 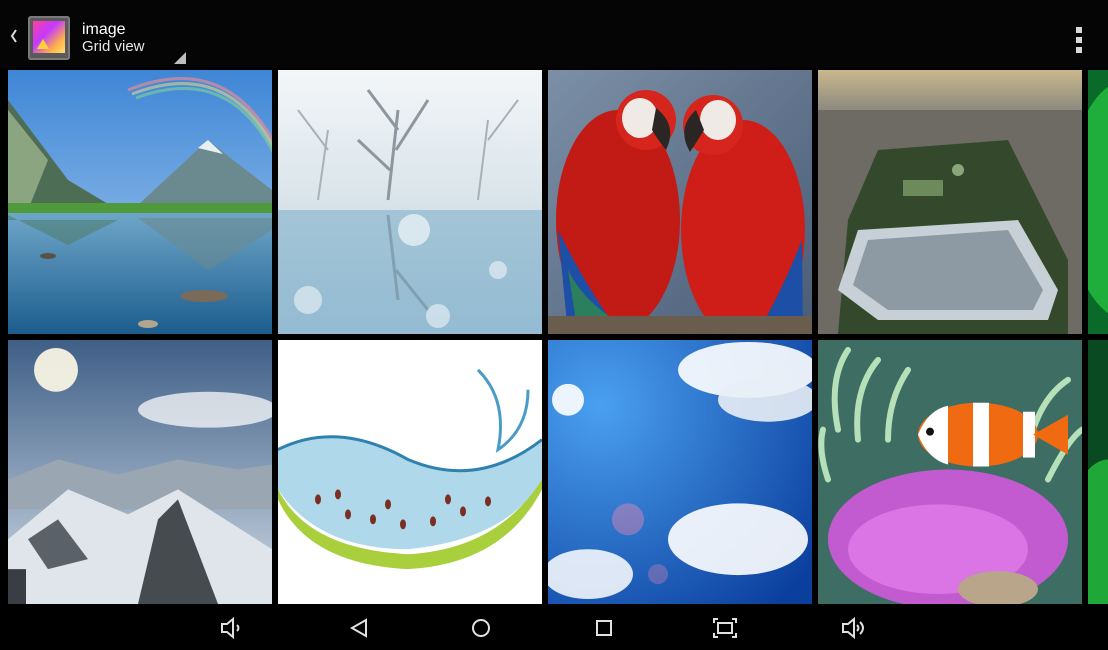 I want to click on navigation-bar, so click(x=554, y=627).